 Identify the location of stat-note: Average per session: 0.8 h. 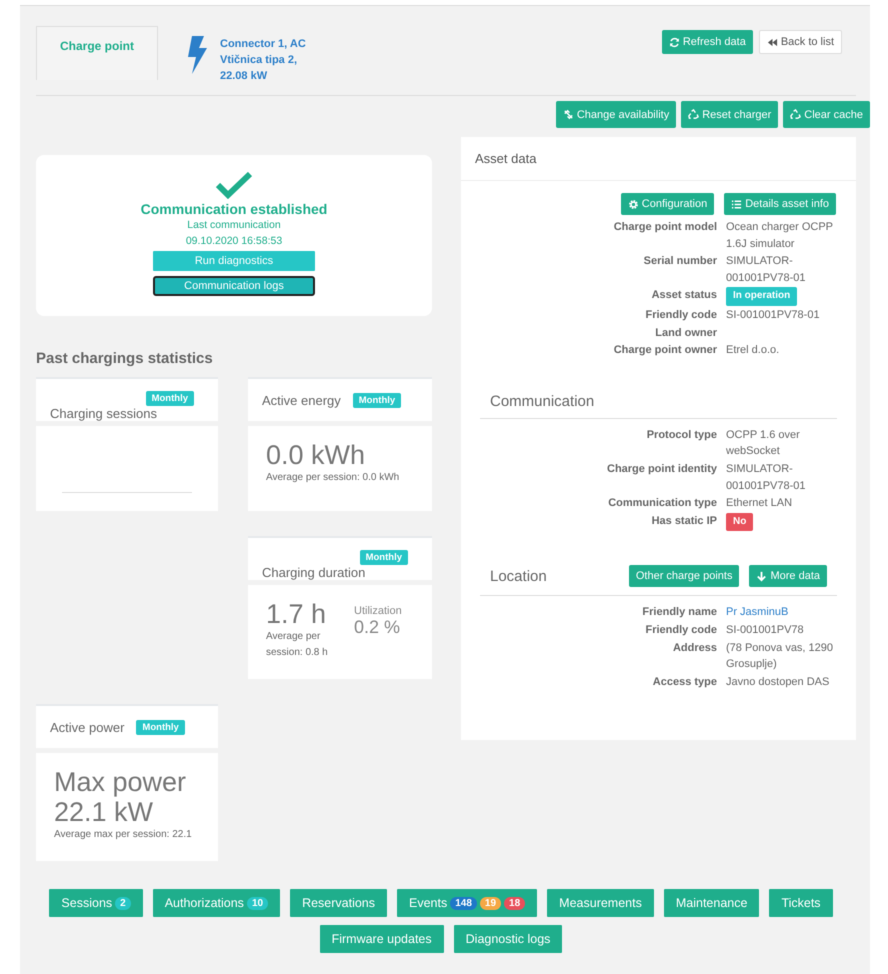
(297, 645).